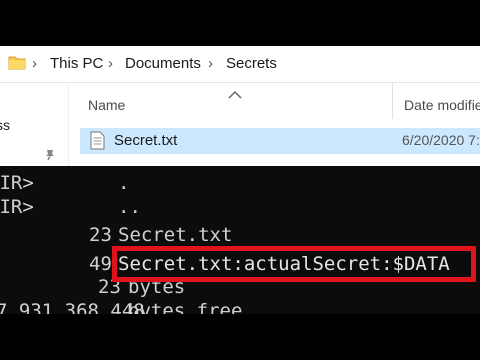  What do you see at coordinates (100, 264) in the screenshot?
I see `entry-size: 49` at bounding box center [100, 264].